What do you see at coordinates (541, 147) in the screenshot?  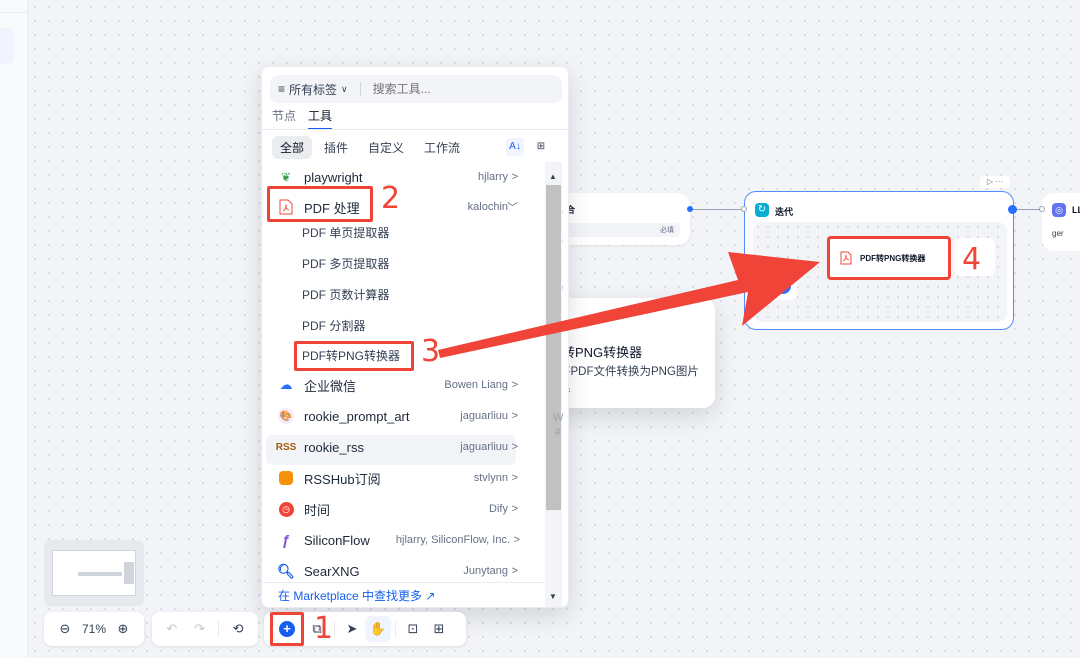 I see `tree-view-icon: ⊞` at bounding box center [541, 147].